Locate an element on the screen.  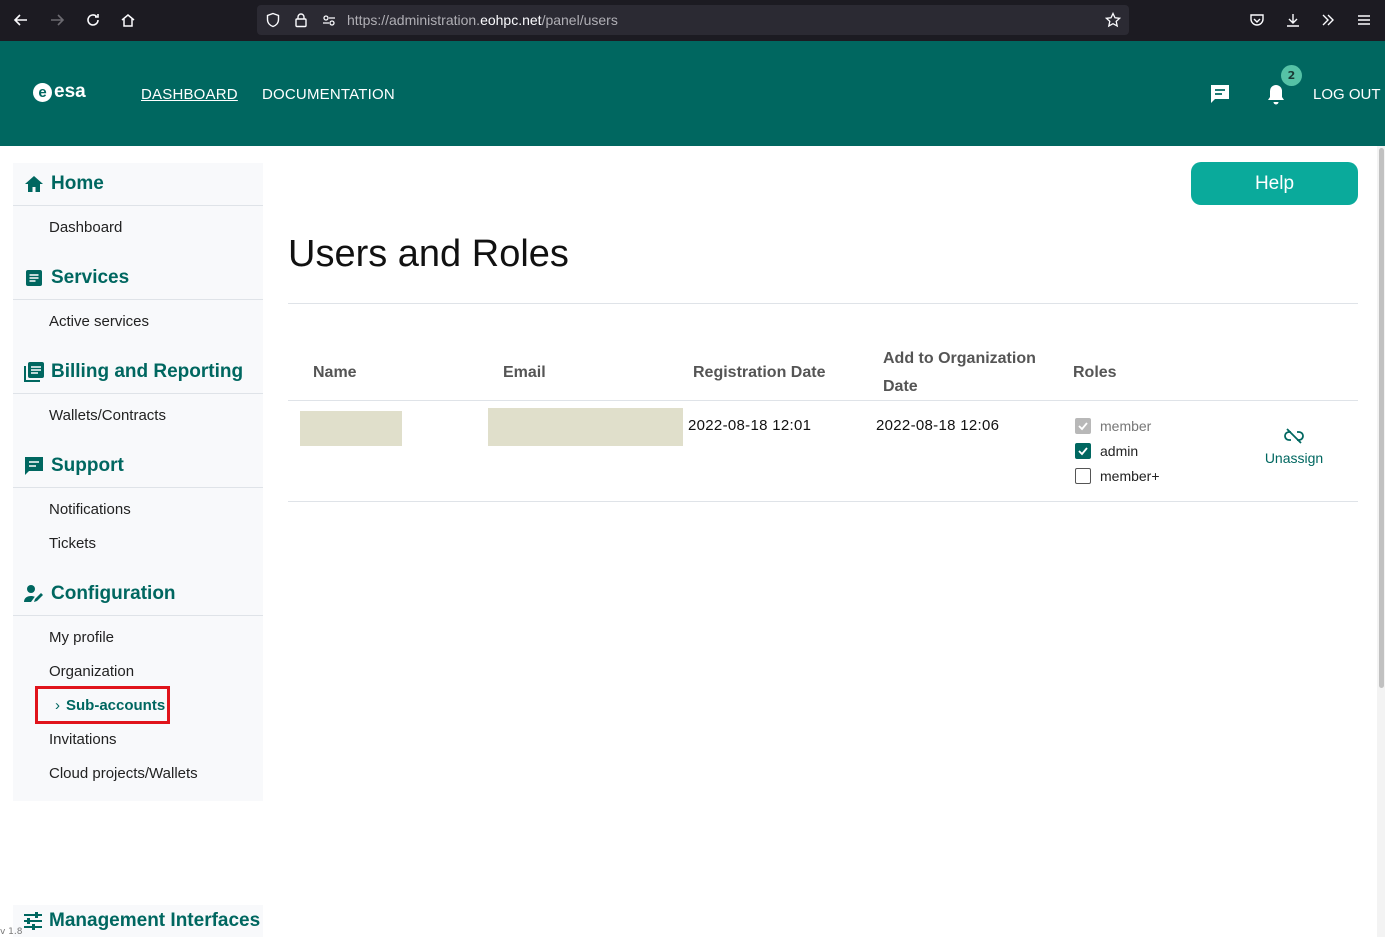
role-member-plus: member+ is located at coordinates (1117, 476).